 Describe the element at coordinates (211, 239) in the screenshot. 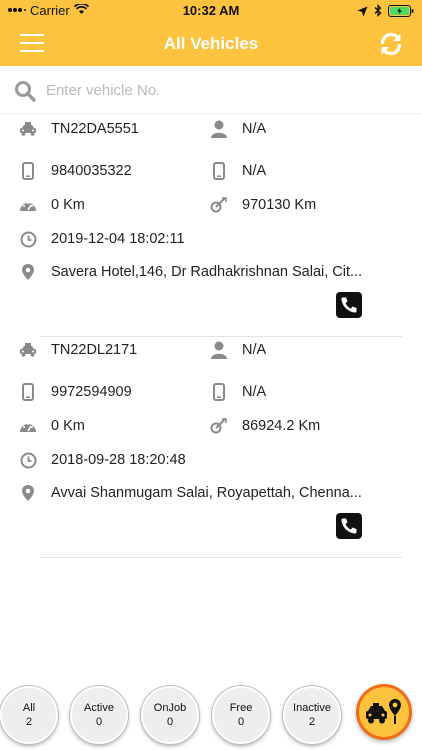

I see `vehicle-row-time: 2019-12-04 18:02:11` at that location.